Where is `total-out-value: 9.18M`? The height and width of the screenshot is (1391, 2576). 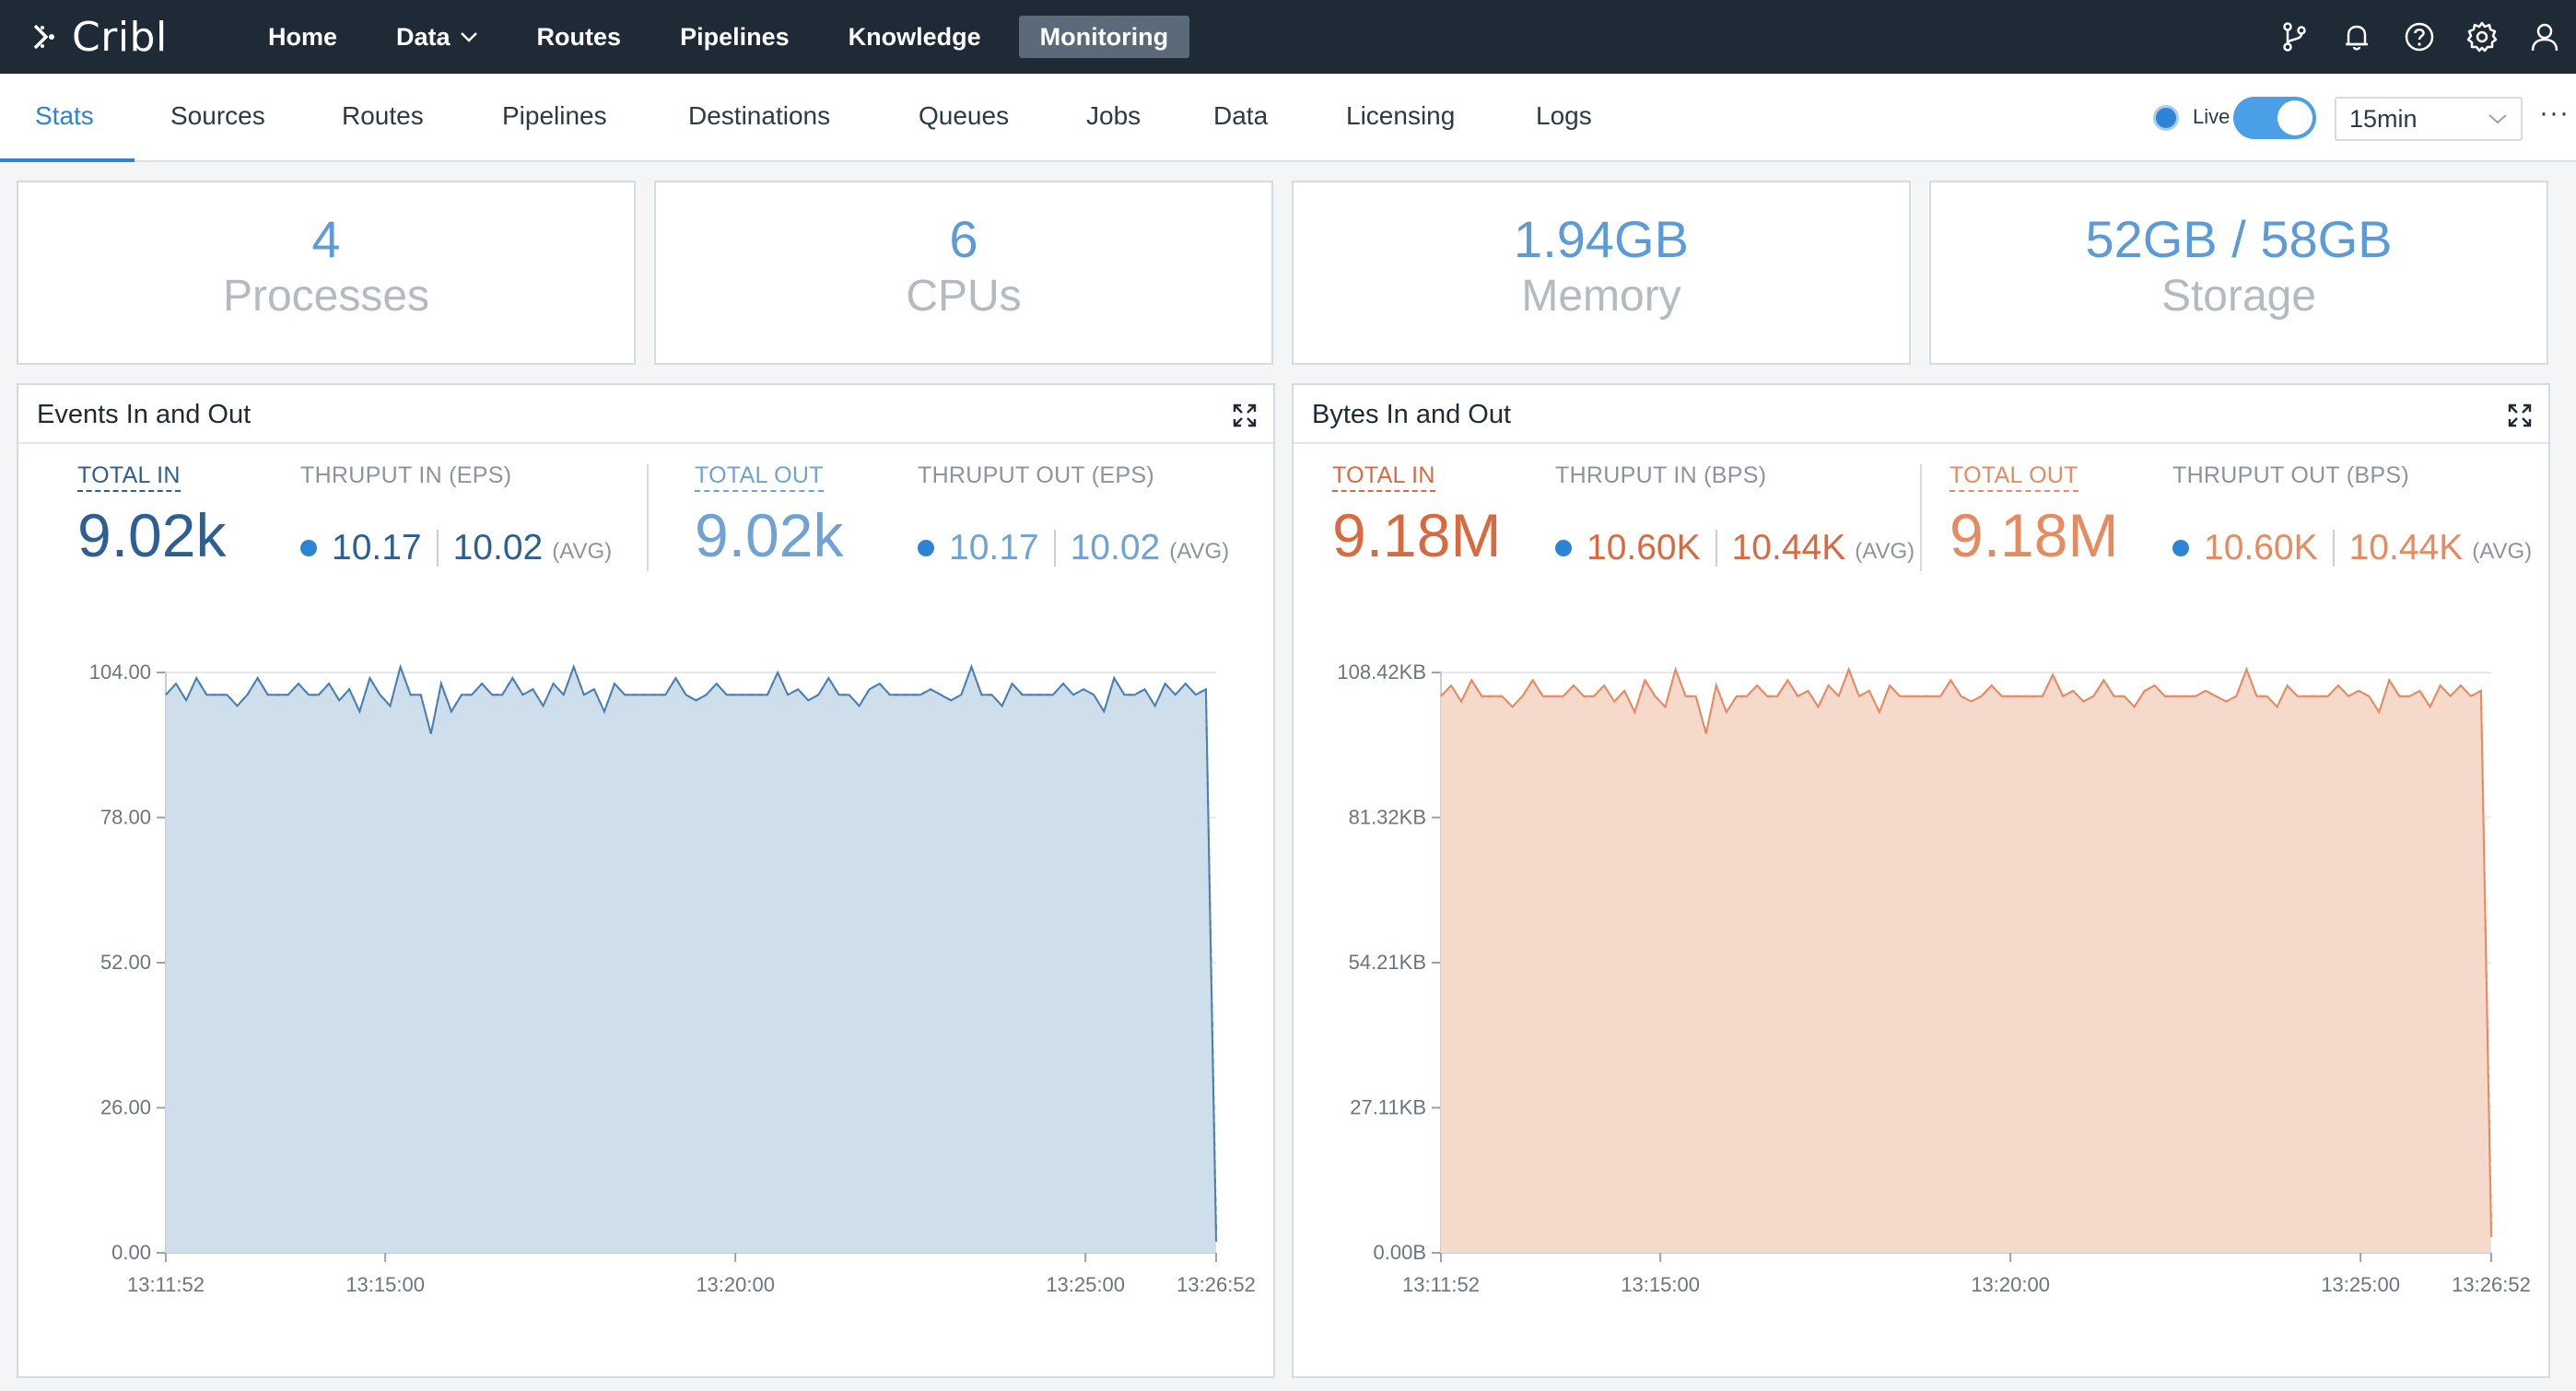
total-out-value: 9.18M is located at coordinates (2034, 535).